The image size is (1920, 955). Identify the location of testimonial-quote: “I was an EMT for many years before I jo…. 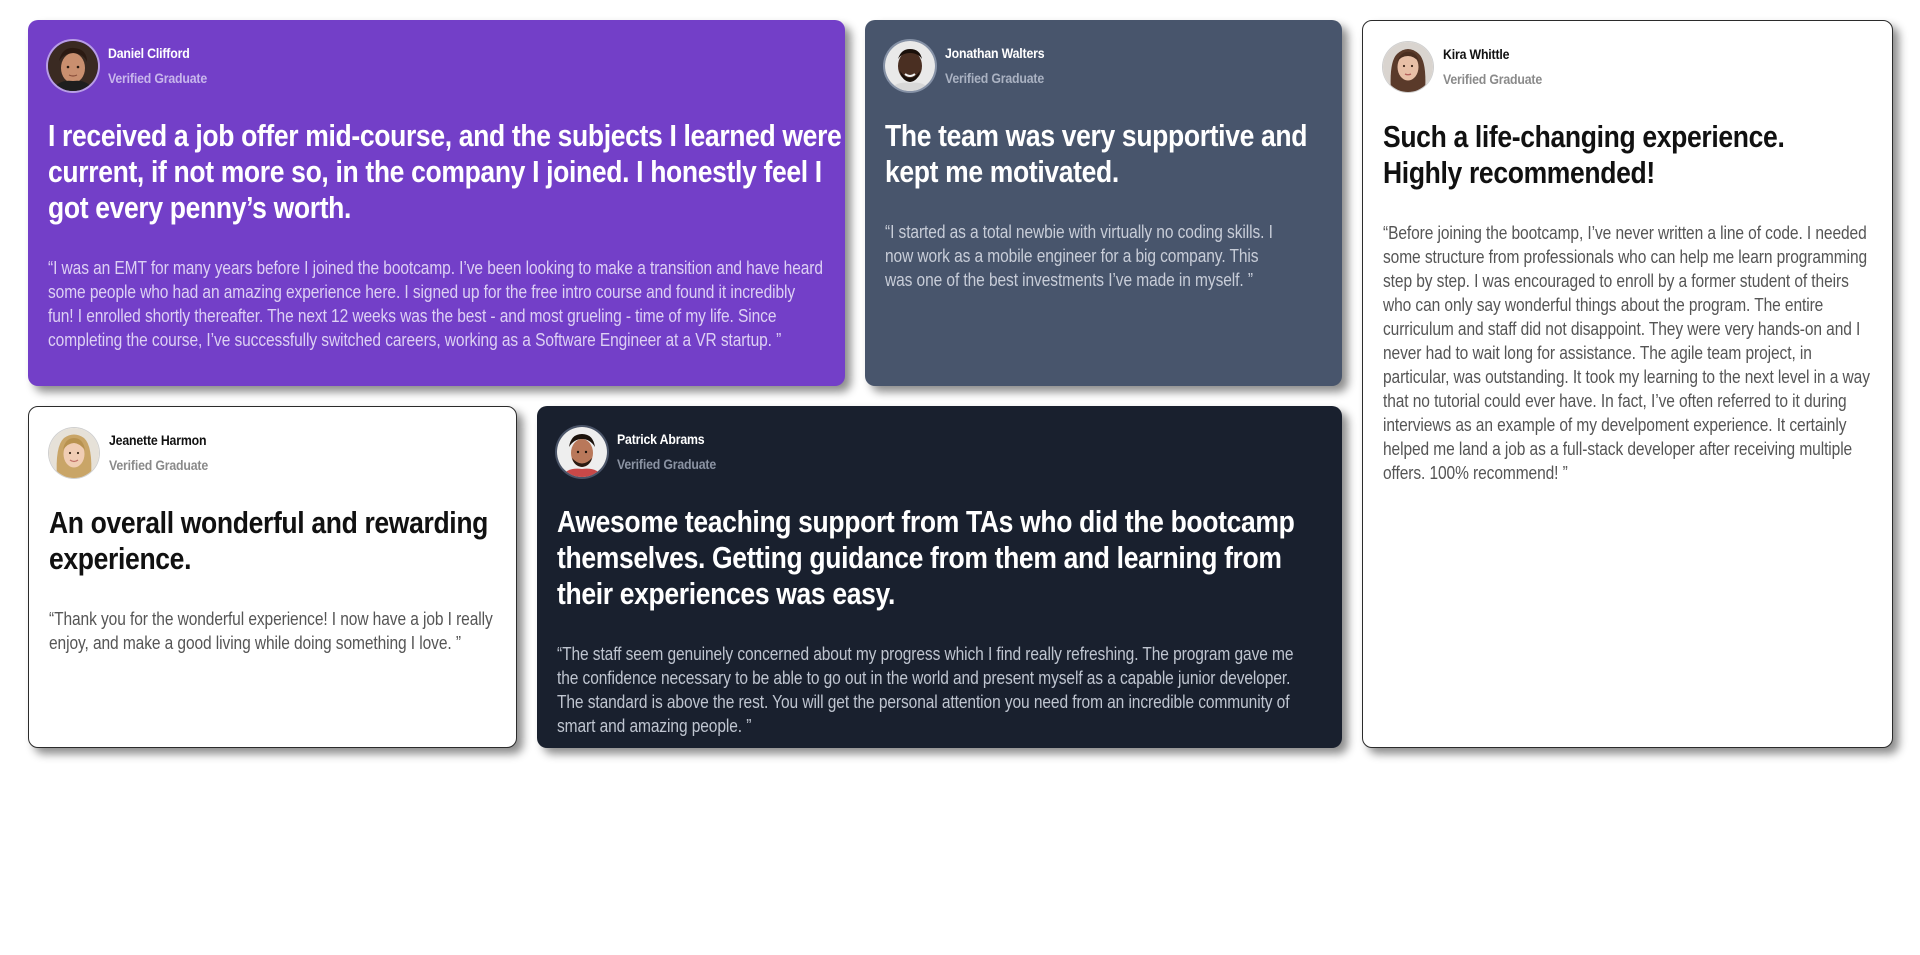
(435, 304).